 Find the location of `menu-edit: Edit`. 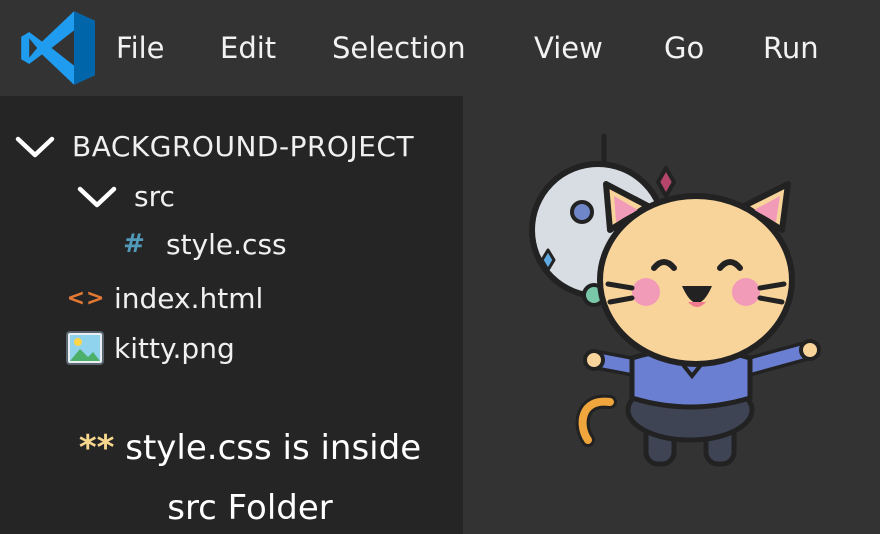

menu-edit: Edit is located at coordinates (248, 48).